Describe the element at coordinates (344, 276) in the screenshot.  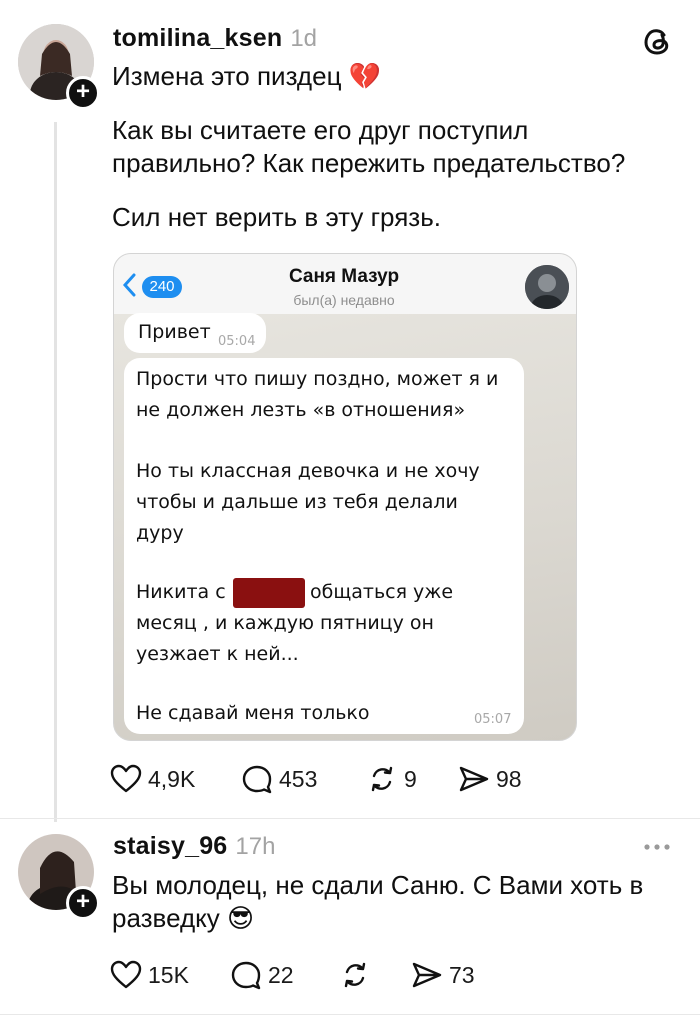
I see `chat-contact-name: Саня Мазур` at that location.